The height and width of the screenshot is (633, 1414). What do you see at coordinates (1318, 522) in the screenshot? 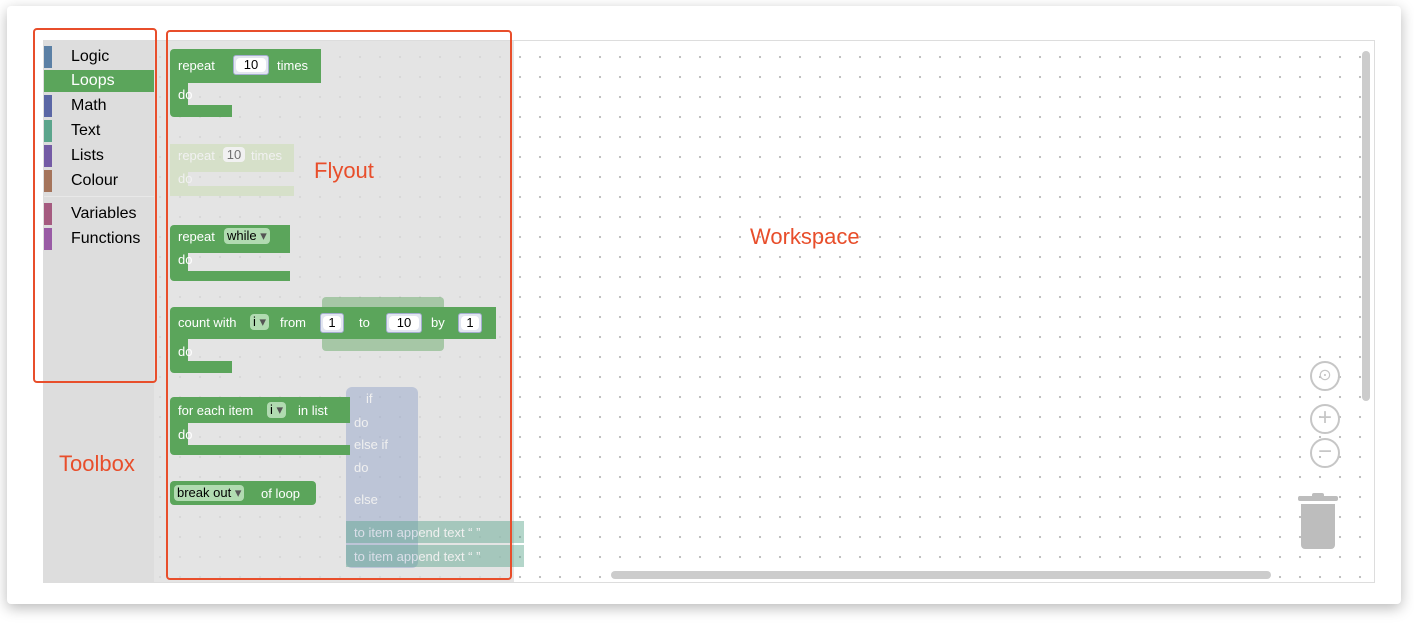
I see `trash-icon` at bounding box center [1318, 522].